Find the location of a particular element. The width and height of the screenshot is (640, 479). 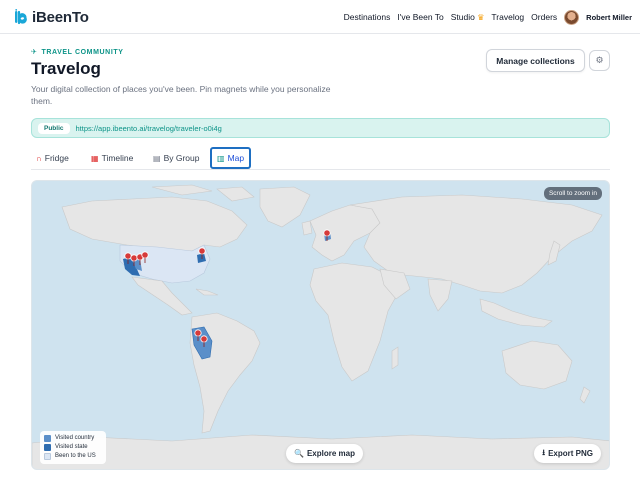

logo-text: iBeenTo is located at coordinates (60, 17).